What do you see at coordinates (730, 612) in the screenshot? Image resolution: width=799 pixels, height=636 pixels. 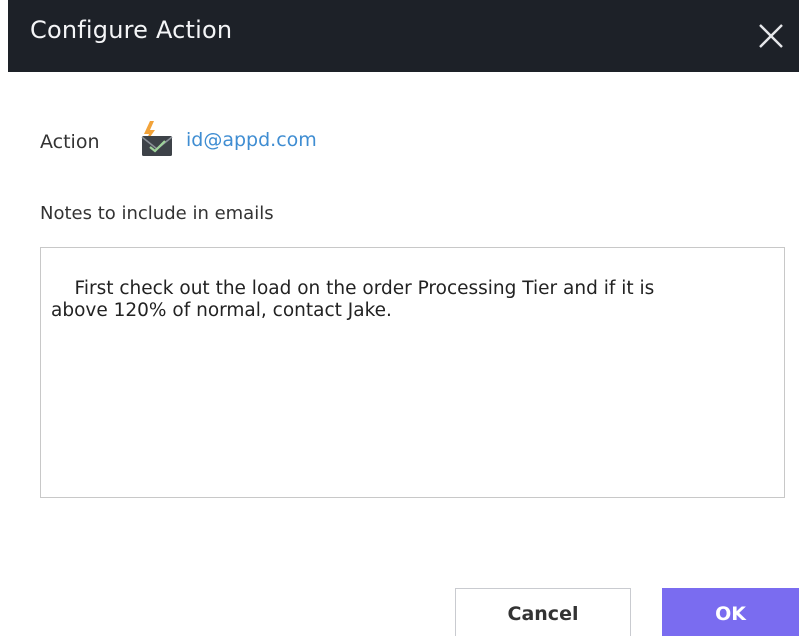 I see `ok-button: OK` at bounding box center [730, 612].